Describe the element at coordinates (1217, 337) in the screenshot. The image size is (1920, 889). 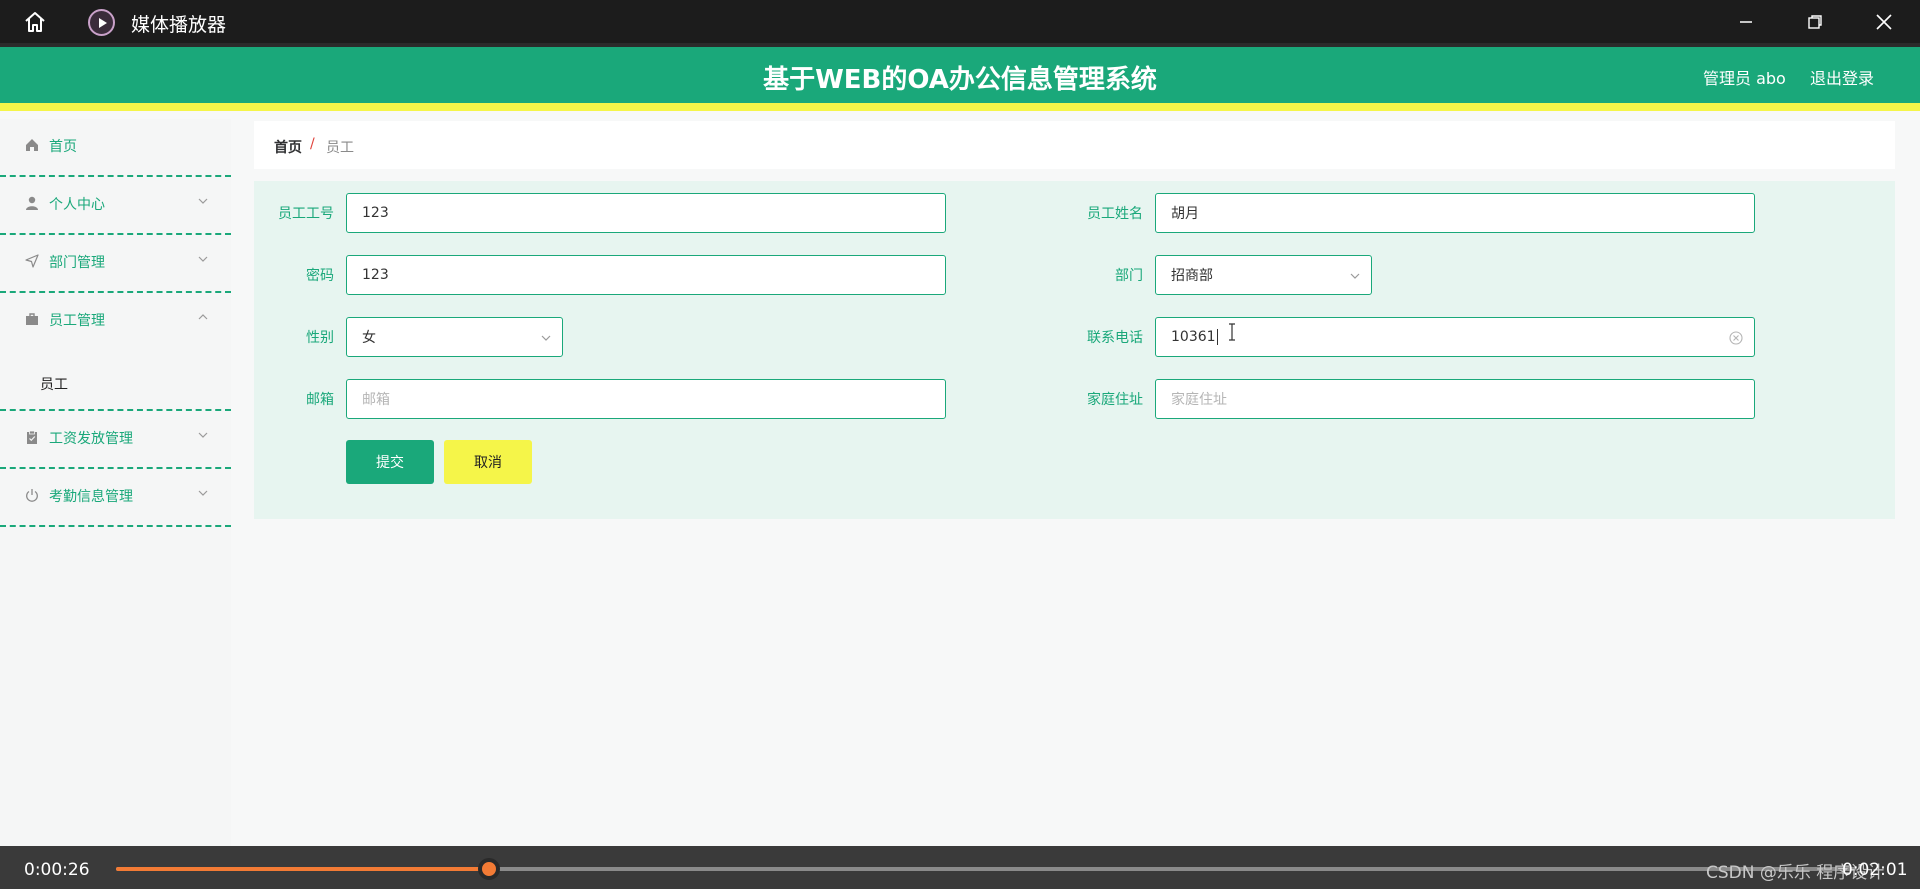
I see `text-caret` at that location.